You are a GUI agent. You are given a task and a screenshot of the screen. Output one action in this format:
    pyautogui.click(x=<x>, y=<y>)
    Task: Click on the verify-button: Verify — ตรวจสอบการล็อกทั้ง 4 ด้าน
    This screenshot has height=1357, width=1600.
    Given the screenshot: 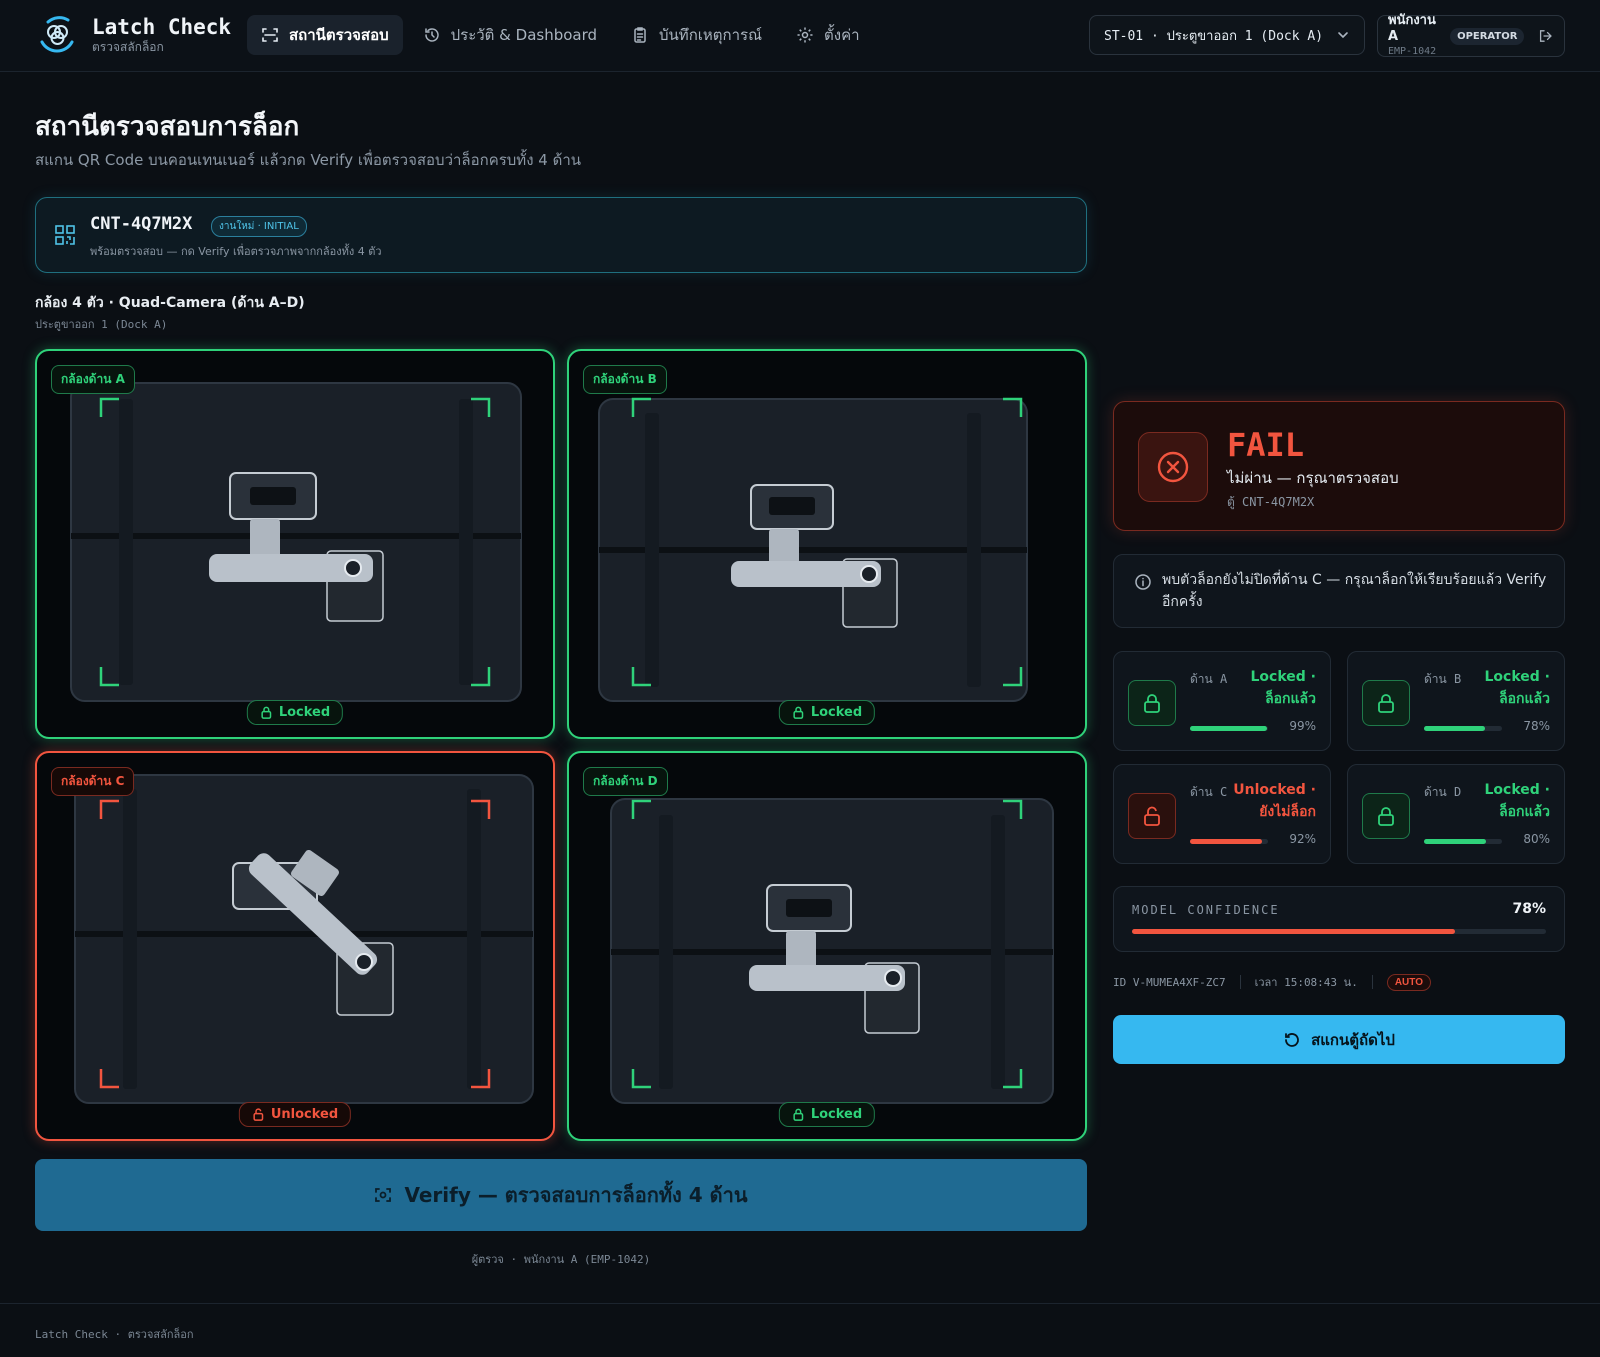 What is the action you would take?
    pyautogui.click(x=561, y=1195)
    